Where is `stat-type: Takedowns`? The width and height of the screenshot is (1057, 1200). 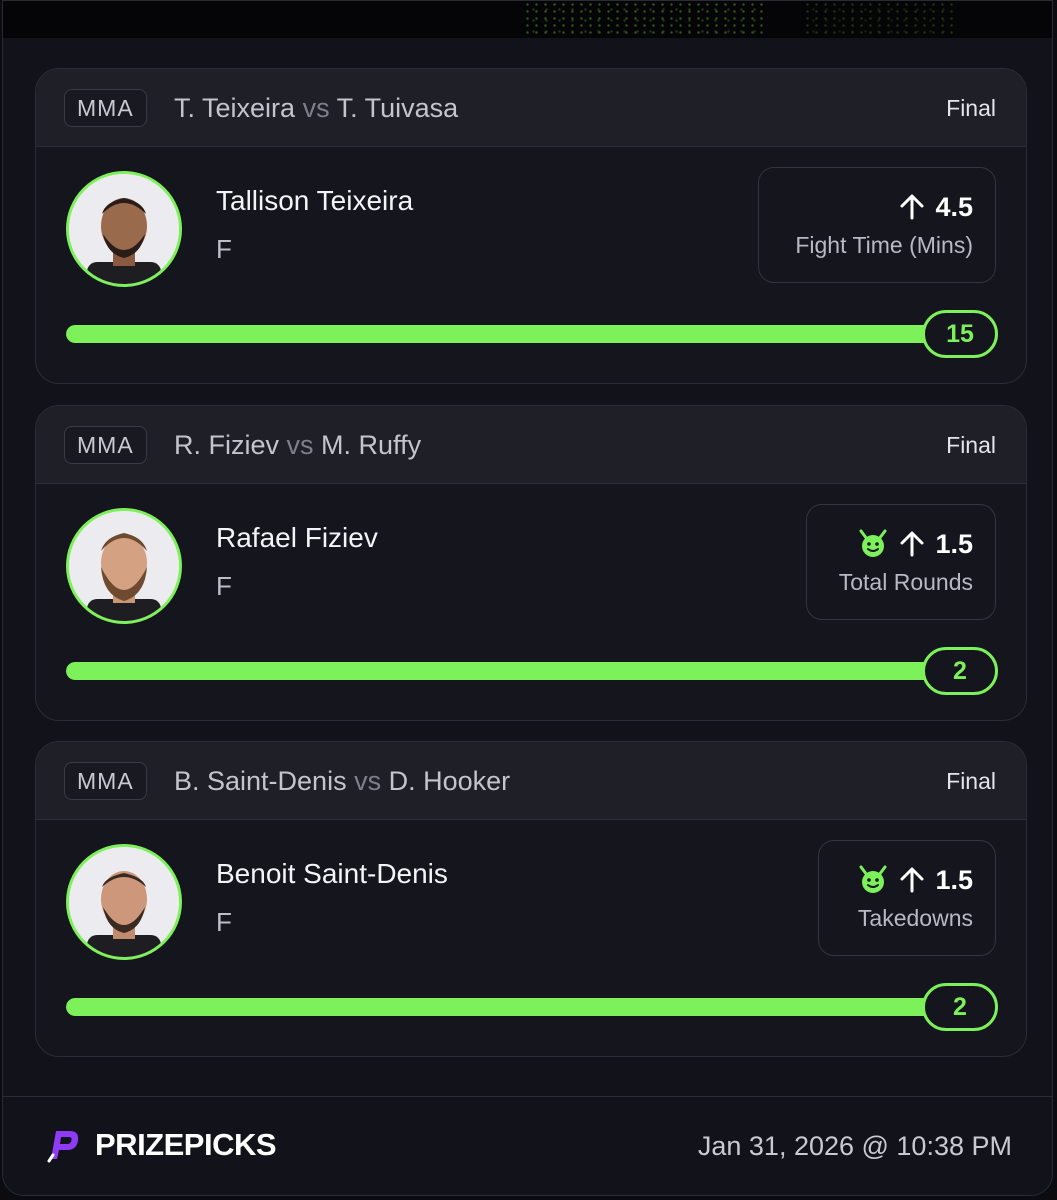
stat-type: Takedowns is located at coordinates (915, 918).